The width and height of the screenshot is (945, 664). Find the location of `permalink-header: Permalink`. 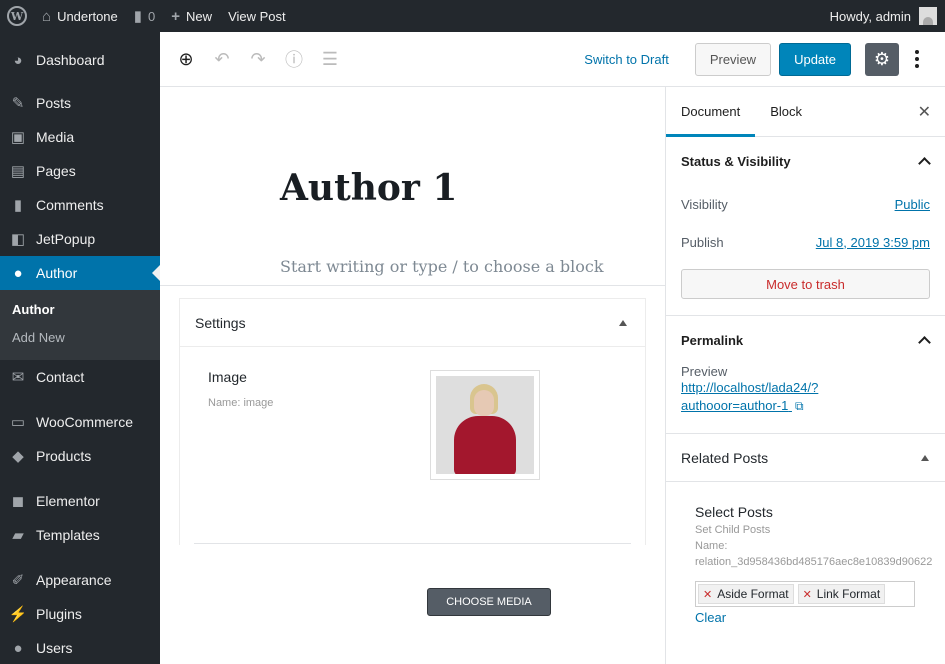

permalink-header: Permalink is located at coordinates (805, 340).